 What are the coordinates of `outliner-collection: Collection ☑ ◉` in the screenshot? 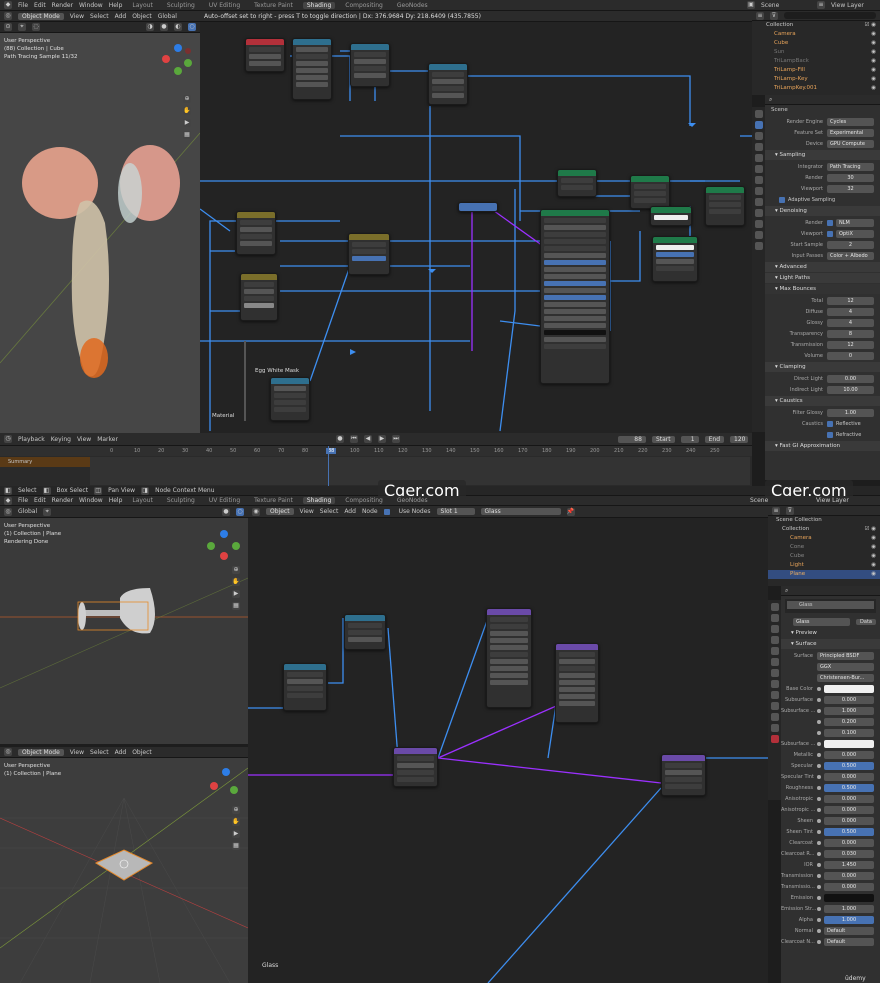 It's located at (816, 25).